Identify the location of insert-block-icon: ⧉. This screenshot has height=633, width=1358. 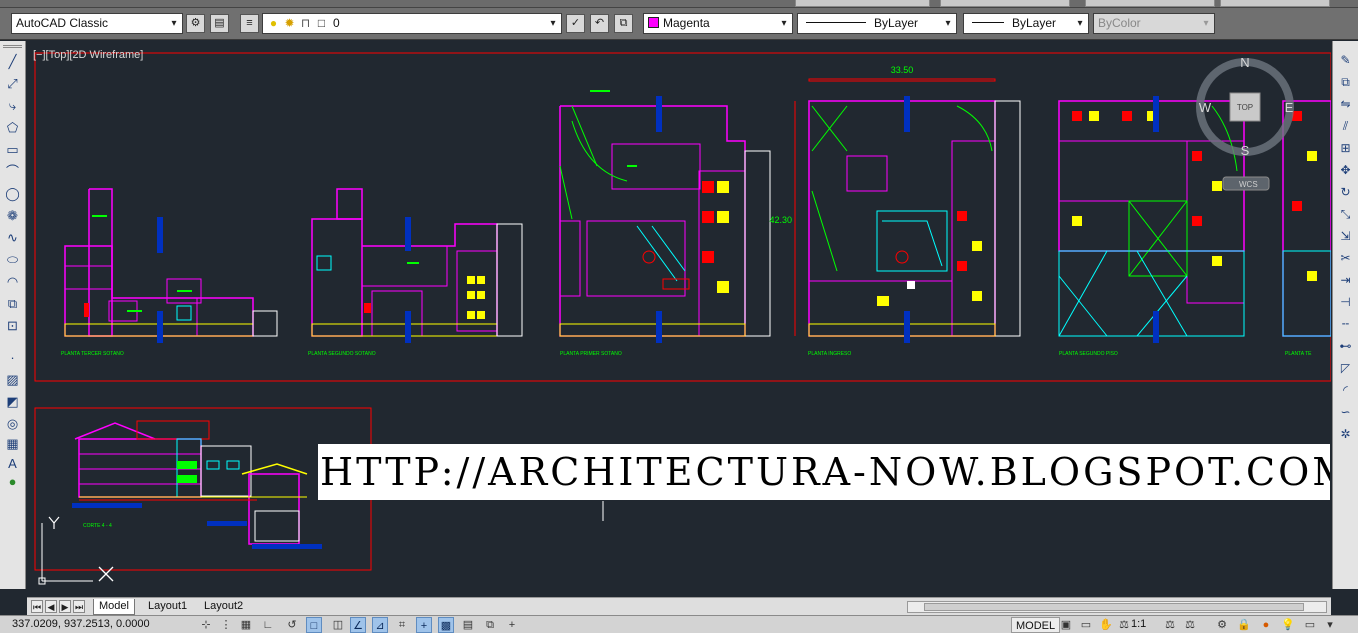
(12, 304).